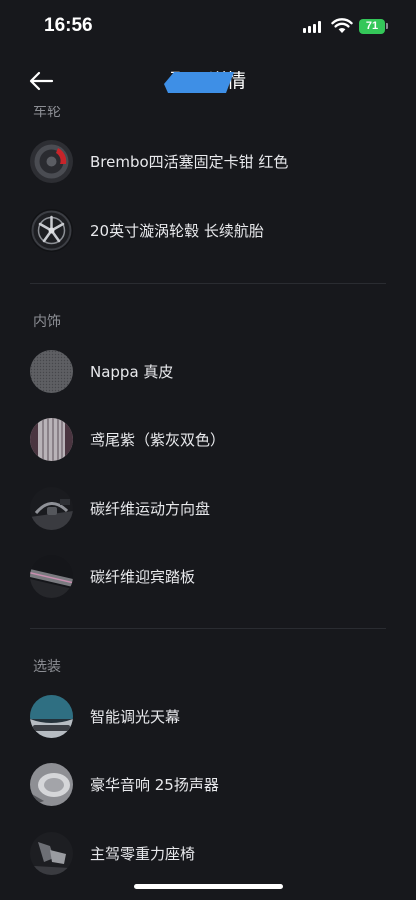 The width and height of the screenshot is (416, 900). I want to click on item-label: 豪华音响 25扬声器, so click(154, 785).